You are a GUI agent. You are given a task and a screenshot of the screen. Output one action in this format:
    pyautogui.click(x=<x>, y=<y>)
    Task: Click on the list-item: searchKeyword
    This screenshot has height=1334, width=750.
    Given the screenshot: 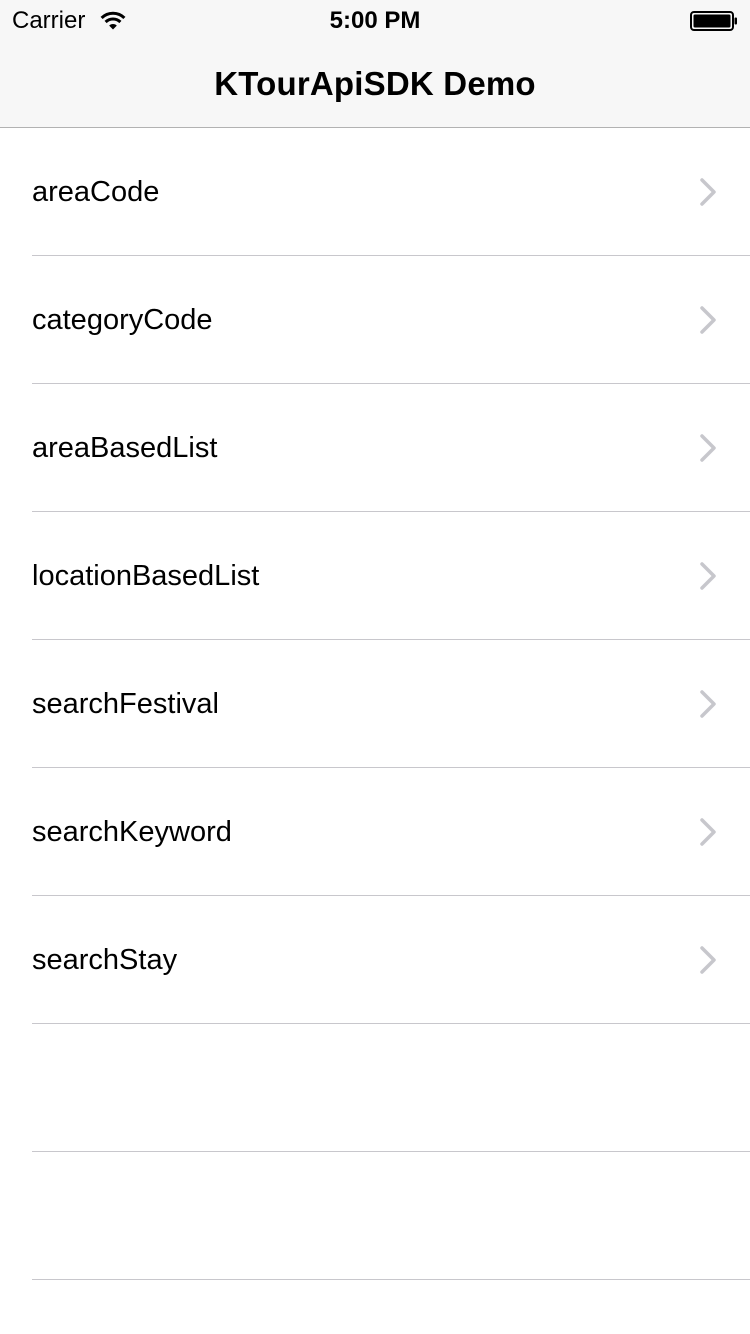 What is the action you would take?
    pyautogui.click(x=375, y=832)
    